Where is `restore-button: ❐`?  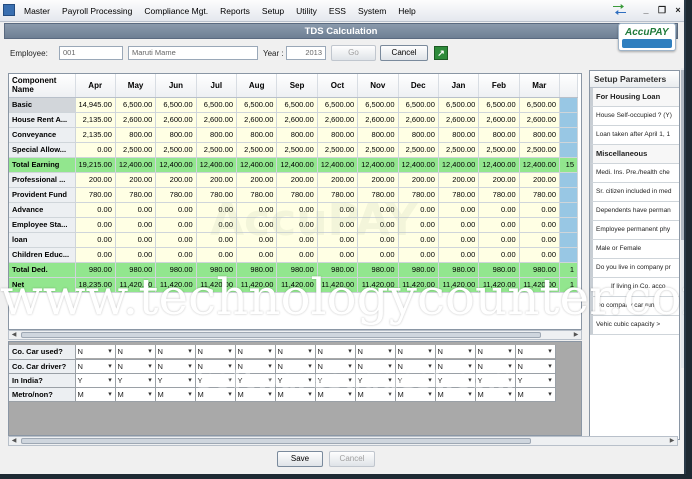
restore-button: ❐ is located at coordinates (662, 10).